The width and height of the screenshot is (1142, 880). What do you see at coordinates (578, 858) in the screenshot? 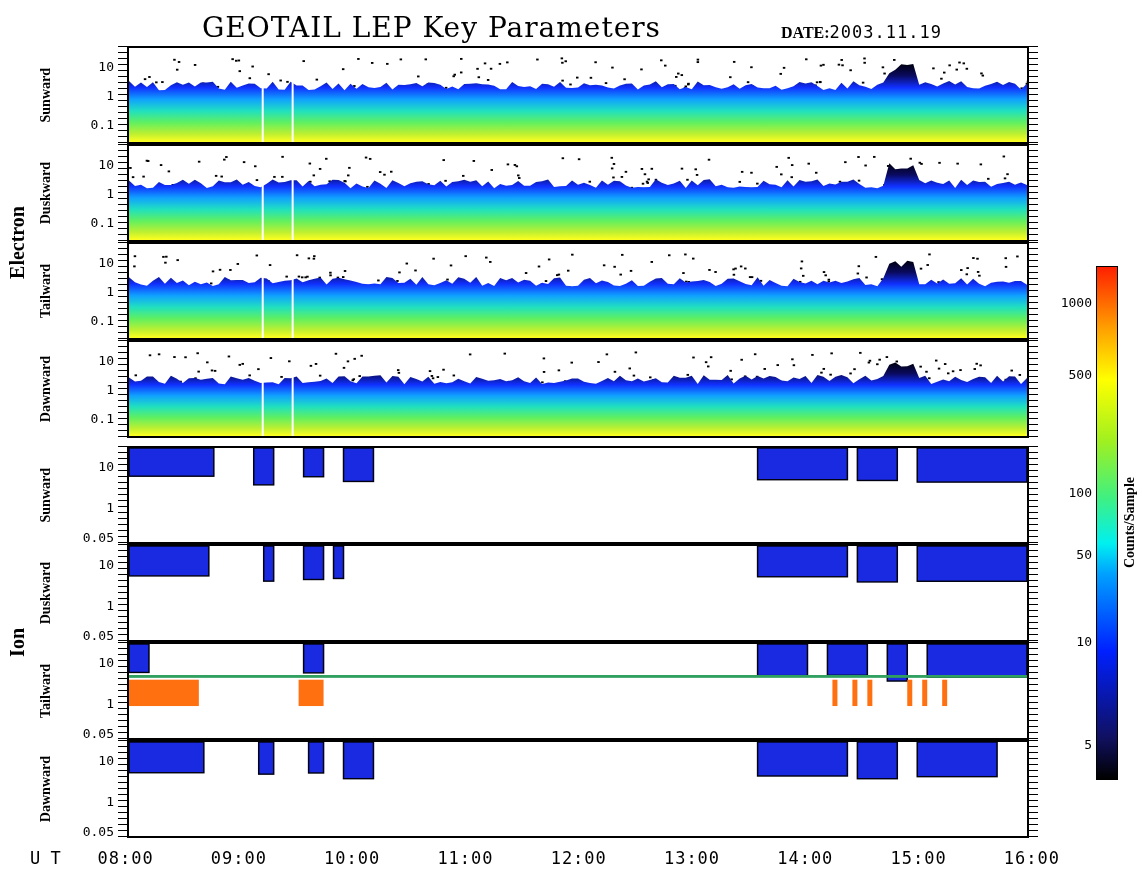
I see `time-tick-label: 12:00` at bounding box center [578, 858].